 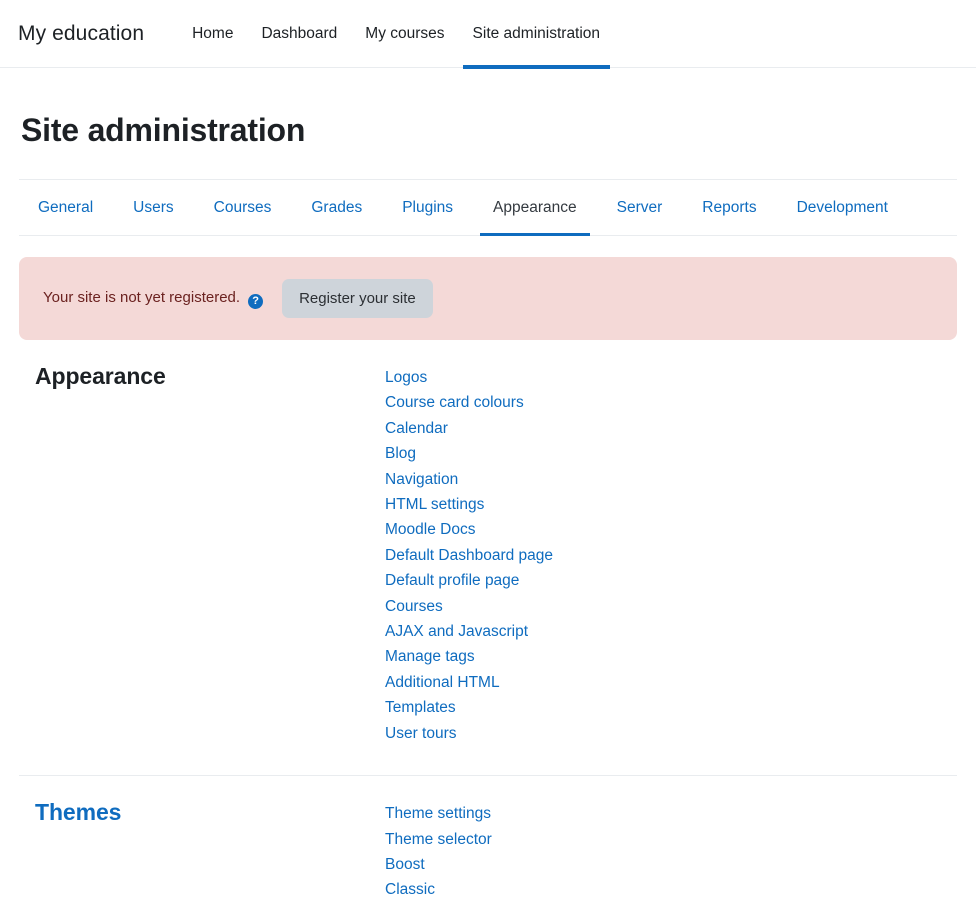 What do you see at coordinates (536, 34) in the screenshot?
I see `nav-item-site-administration: Site administration` at bounding box center [536, 34].